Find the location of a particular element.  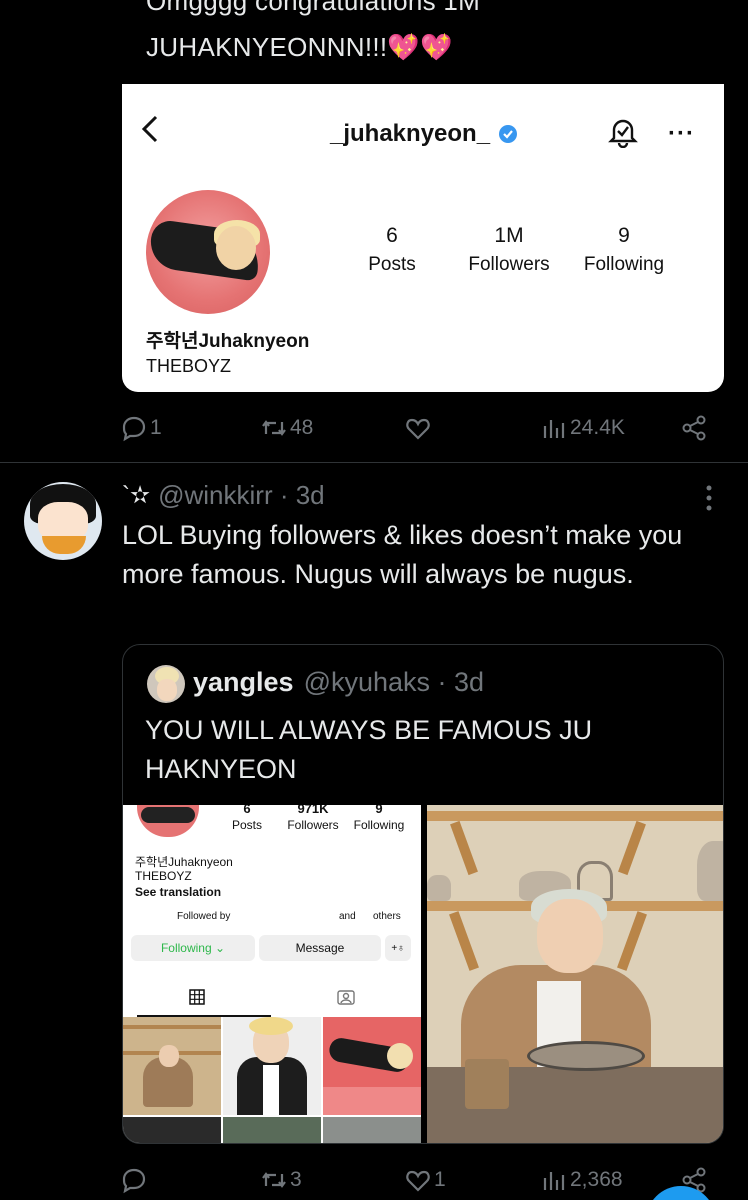

reply-button: 1 is located at coordinates (141, 428).